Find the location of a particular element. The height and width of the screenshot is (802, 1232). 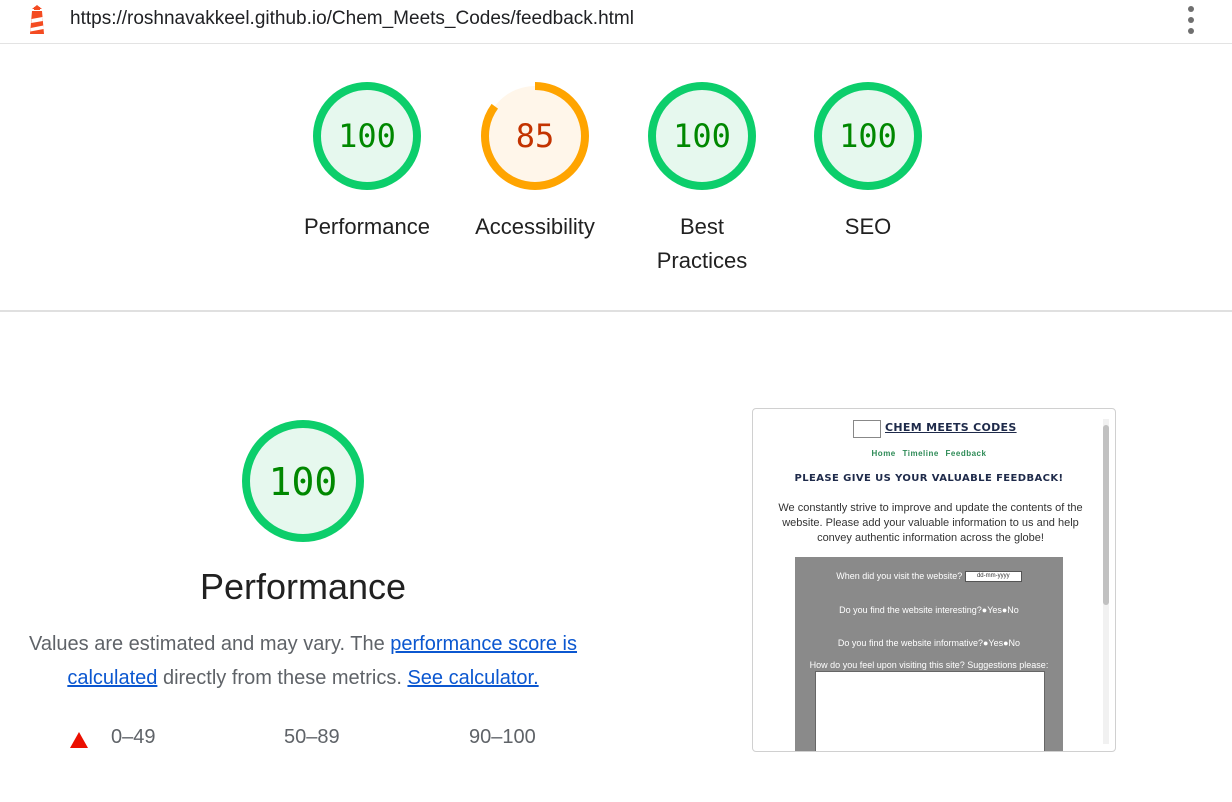

fail-triangle-icon is located at coordinates (79, 740).